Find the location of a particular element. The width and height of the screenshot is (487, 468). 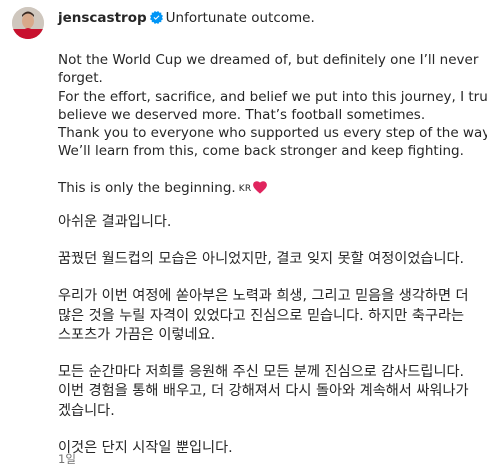

avatar-photo is located at coordinates (28, 23).